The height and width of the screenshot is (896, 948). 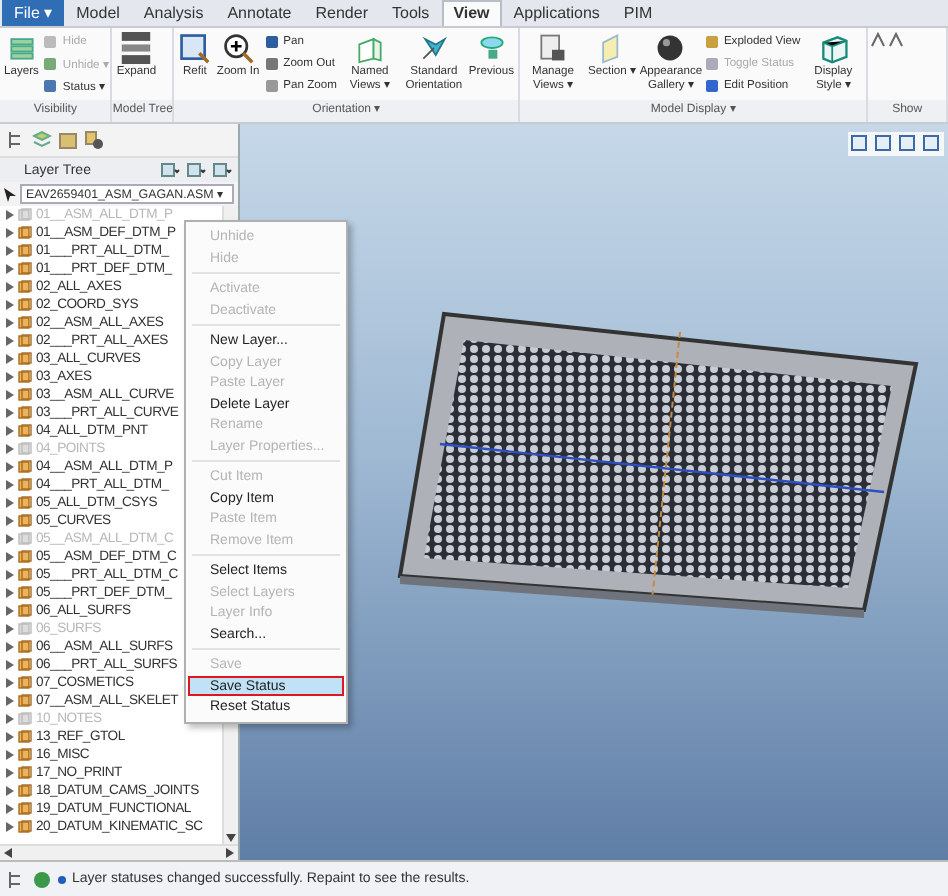 What do you see at coordinates (670, 48) in the screenshot?
I see `sphere-icon` at bounding box center [670, 48].